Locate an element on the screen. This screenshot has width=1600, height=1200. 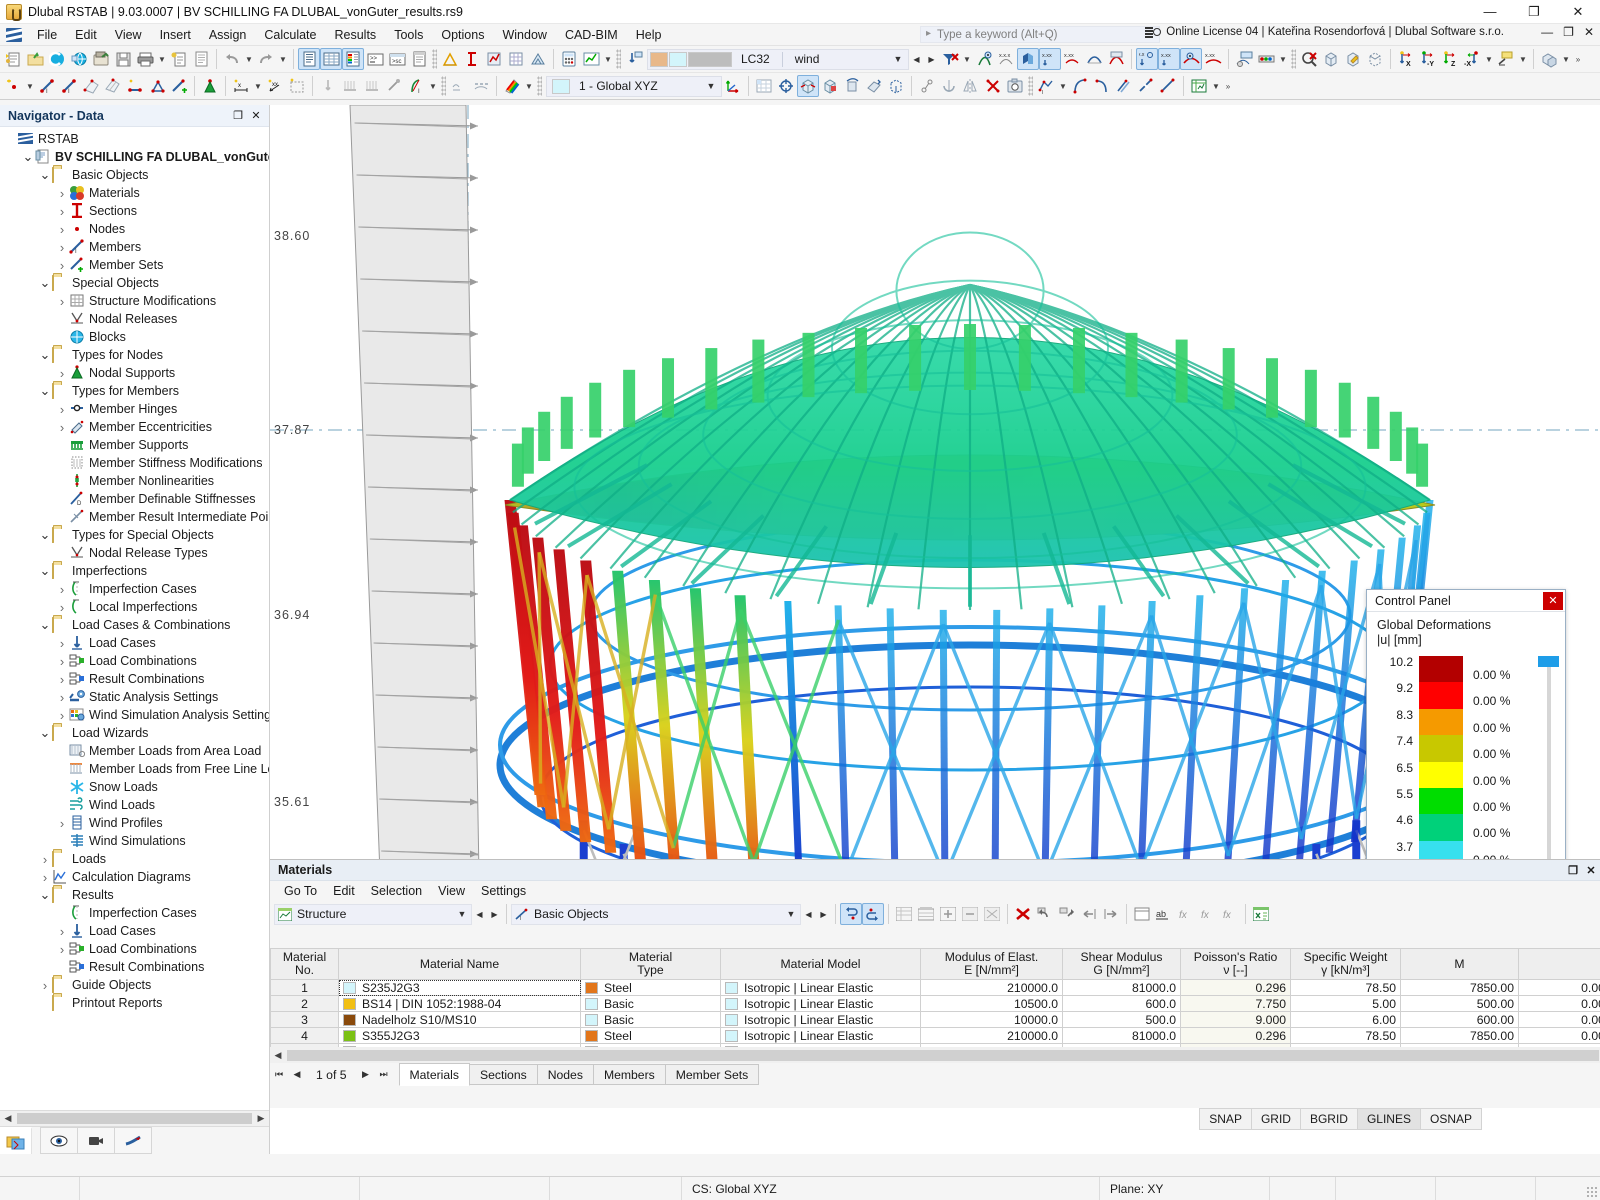
navigator-item-imperfection-cases: Imperfection Cases is located at coordinates (134, 913).